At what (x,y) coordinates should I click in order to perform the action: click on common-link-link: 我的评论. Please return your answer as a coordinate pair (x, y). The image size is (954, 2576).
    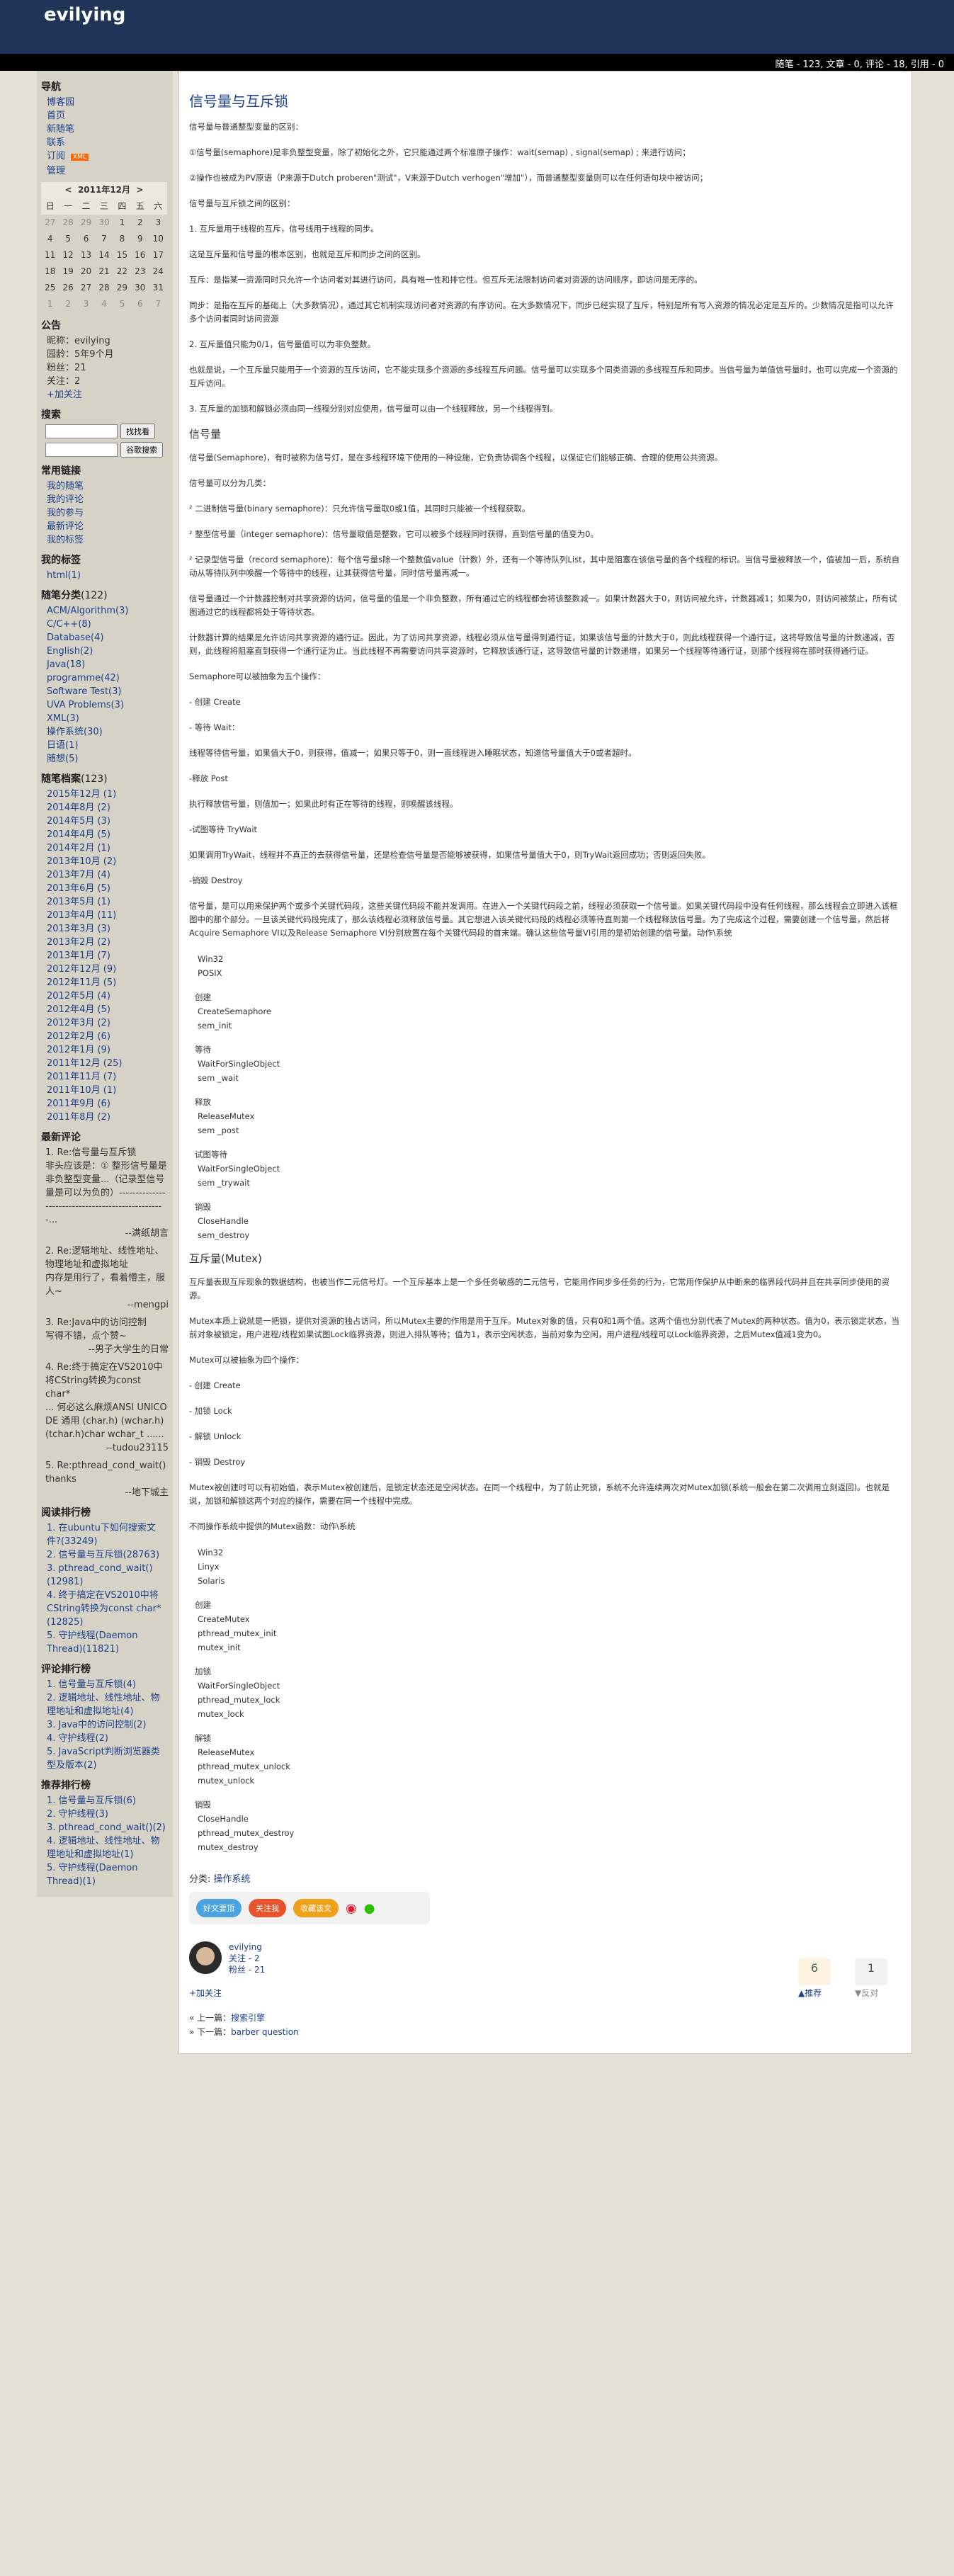
    Looking at the image, I should click on (65, 499).